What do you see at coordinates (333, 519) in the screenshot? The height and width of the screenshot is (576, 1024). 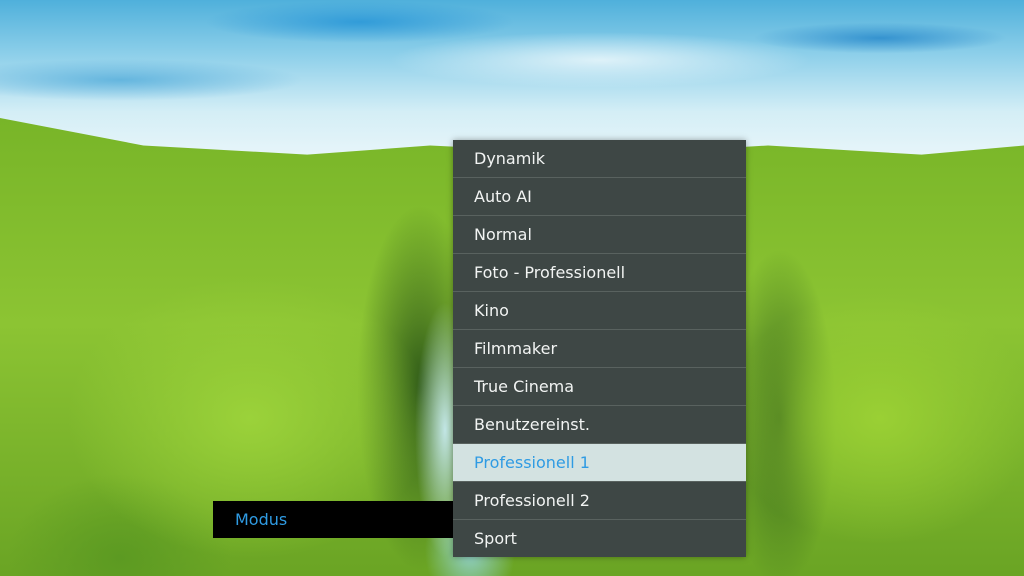 I see `mode-setting-row: Modus` at bounding box center [333, 519].